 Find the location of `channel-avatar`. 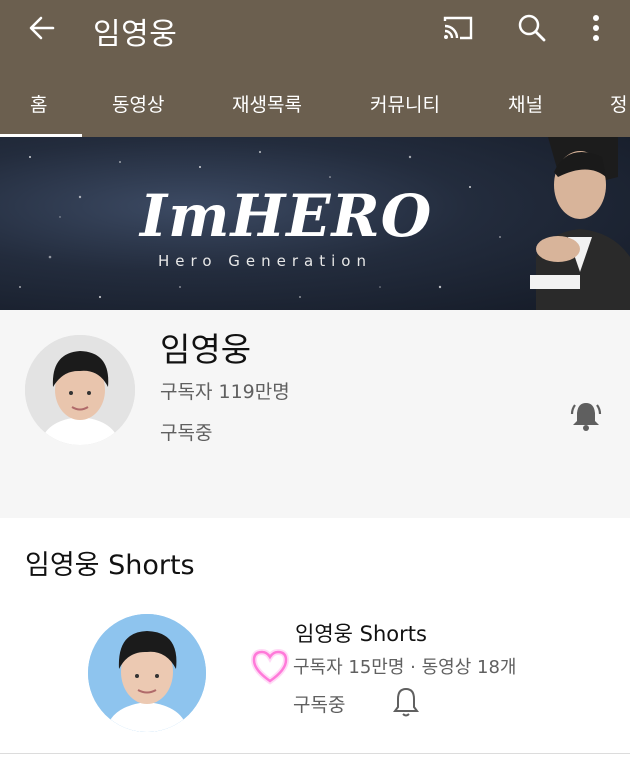

channel-avatar is located at coordinates (80, 390).